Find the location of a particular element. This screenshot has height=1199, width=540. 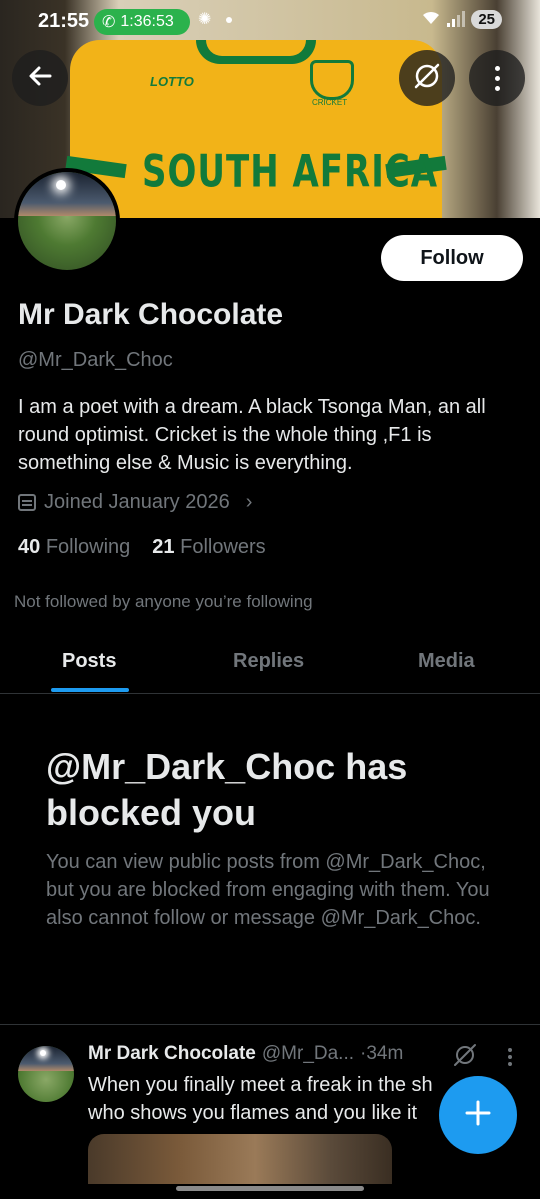

profile-name: Mr Dark Chocolate is located at coordinates (151, 314).